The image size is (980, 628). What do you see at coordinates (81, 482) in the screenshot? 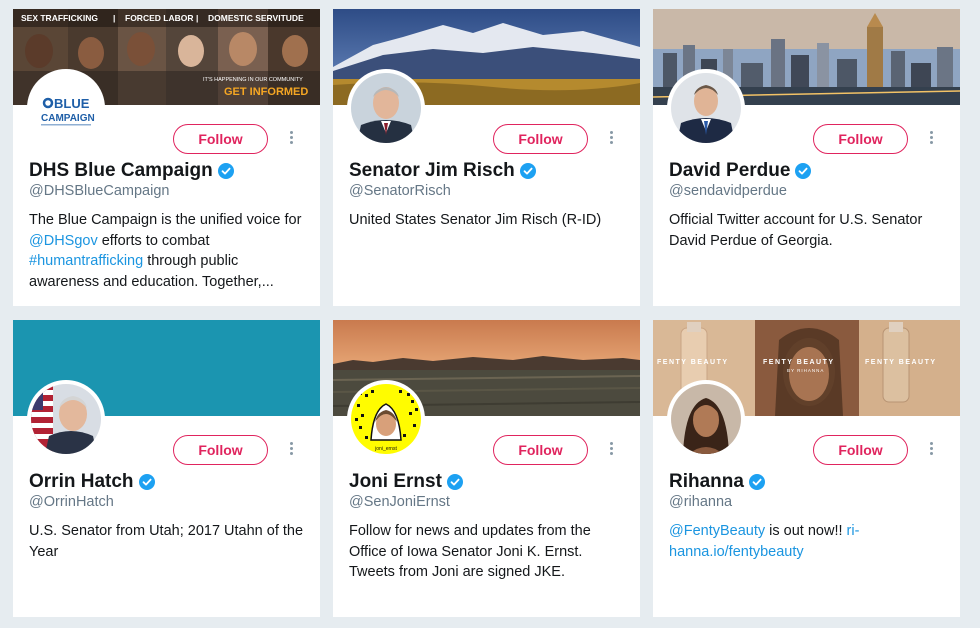
I see `profile-name: Orrin Hatch` at bounding box center [81, 482].